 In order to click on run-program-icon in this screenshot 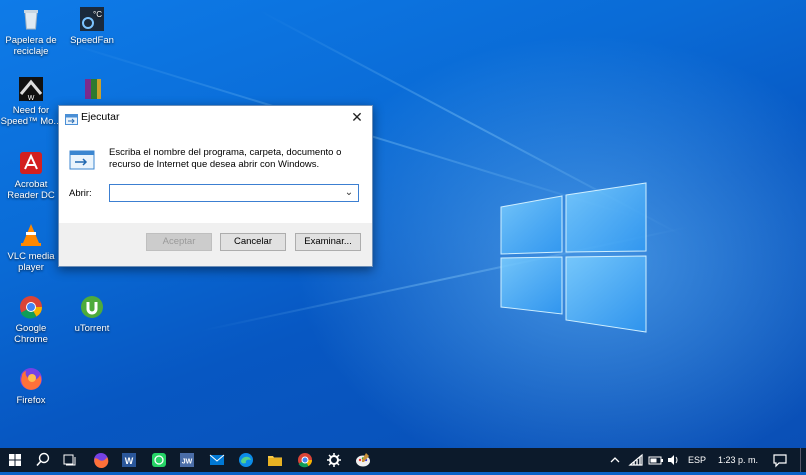, I will do `click(82, 160)`.